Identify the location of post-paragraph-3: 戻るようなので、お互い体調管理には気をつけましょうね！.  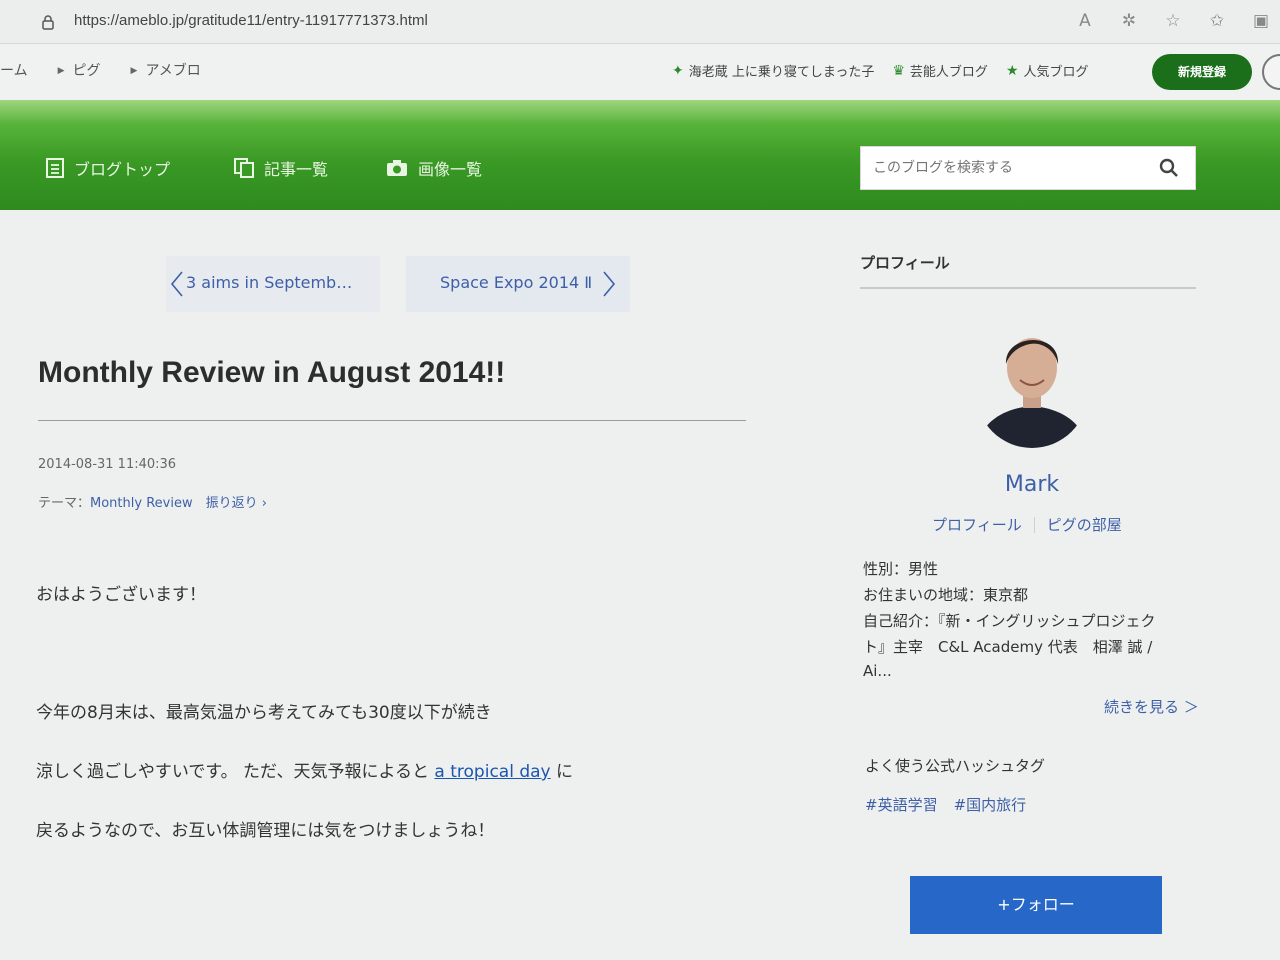
(265, 831).